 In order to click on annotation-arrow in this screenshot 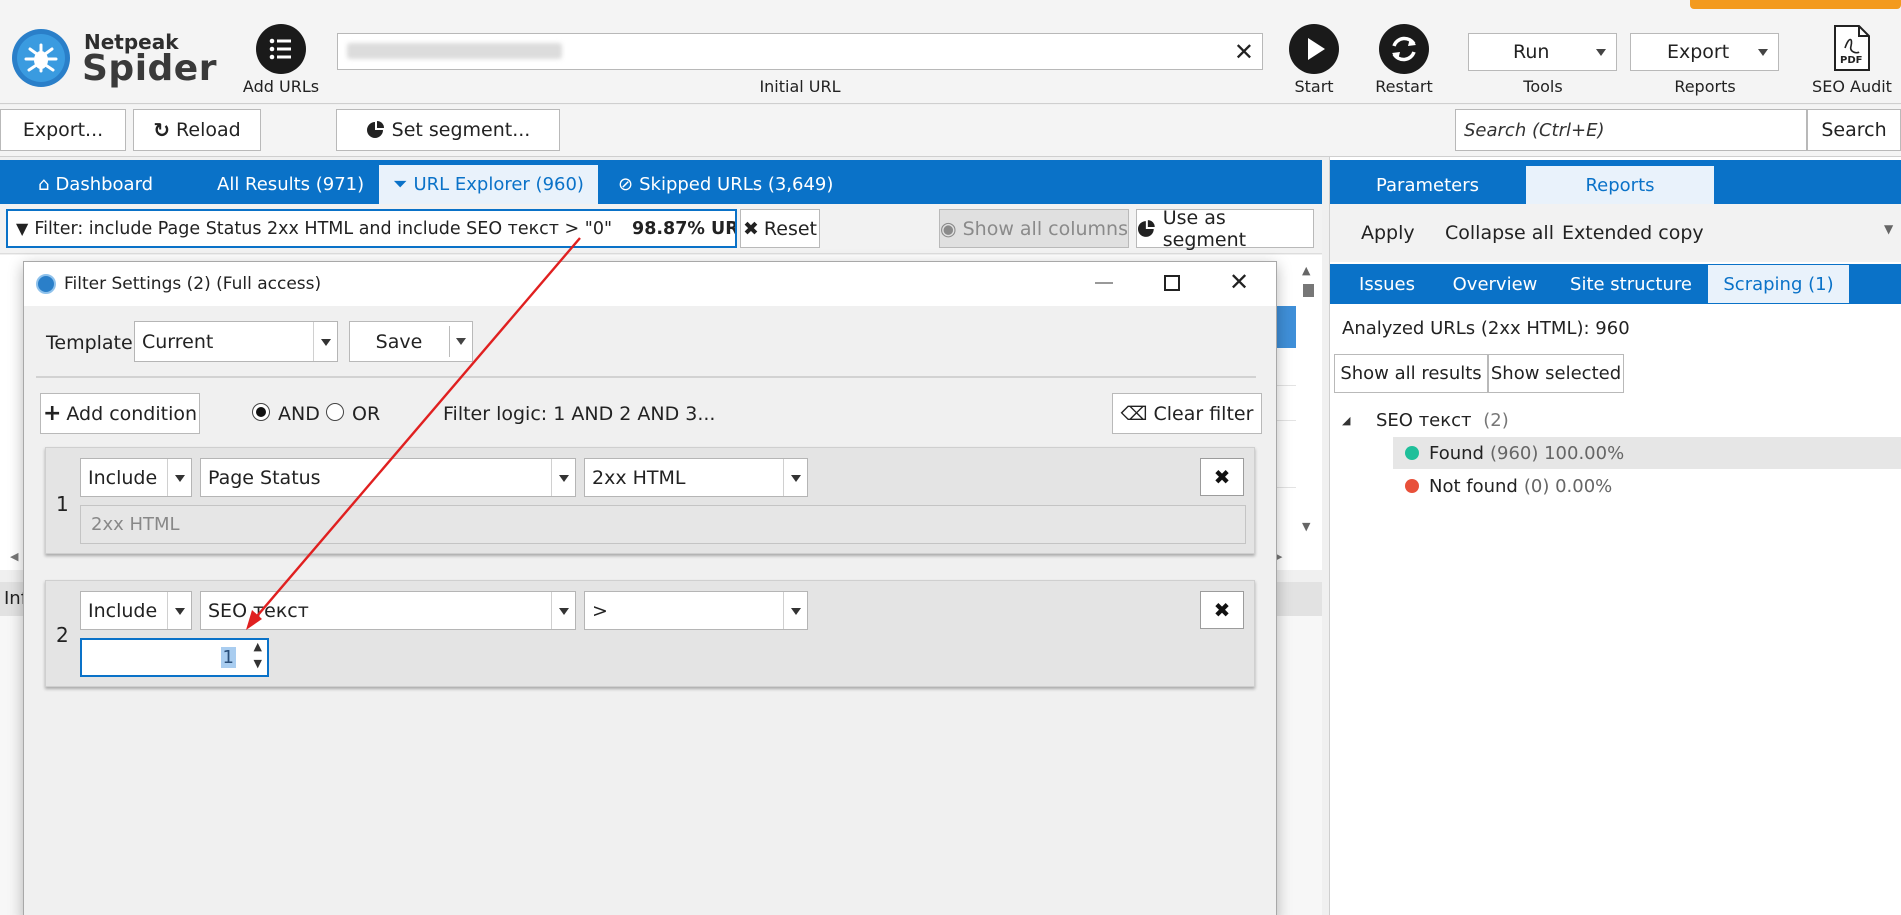, I will do `click(413, 433)`.